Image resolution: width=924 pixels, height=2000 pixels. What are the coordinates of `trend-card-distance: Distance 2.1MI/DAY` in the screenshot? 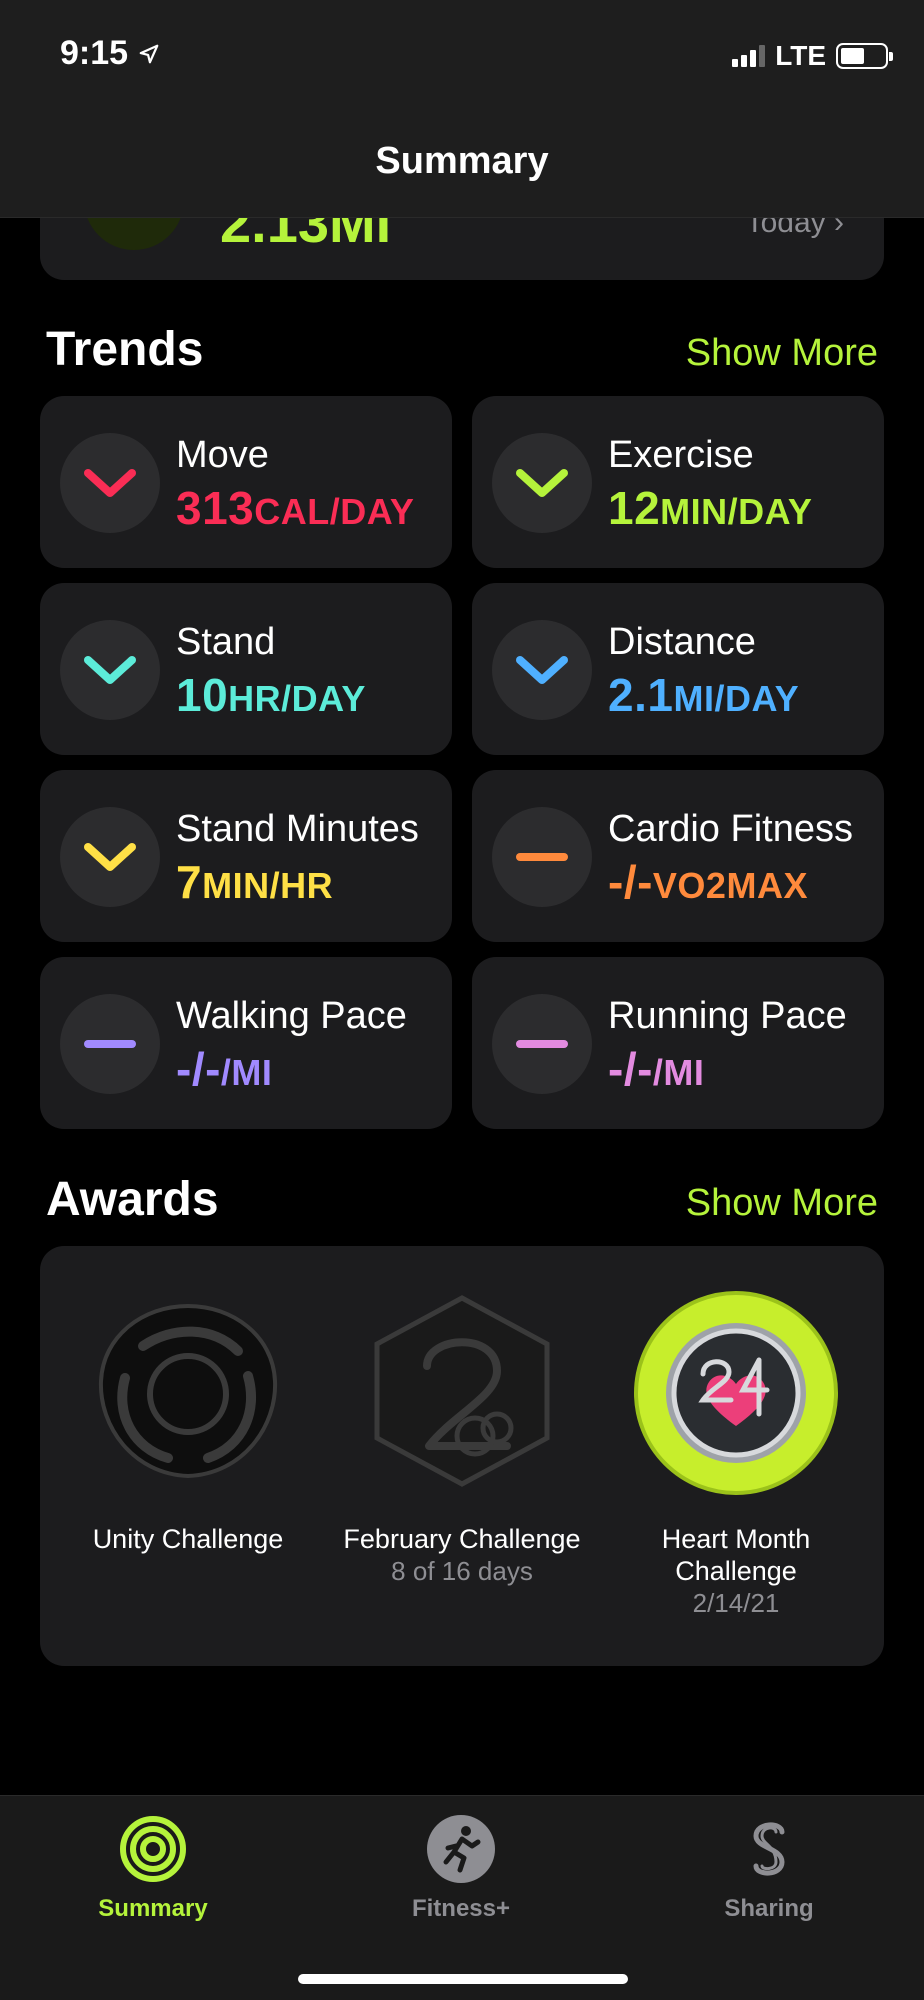 It's located at (678, 669).